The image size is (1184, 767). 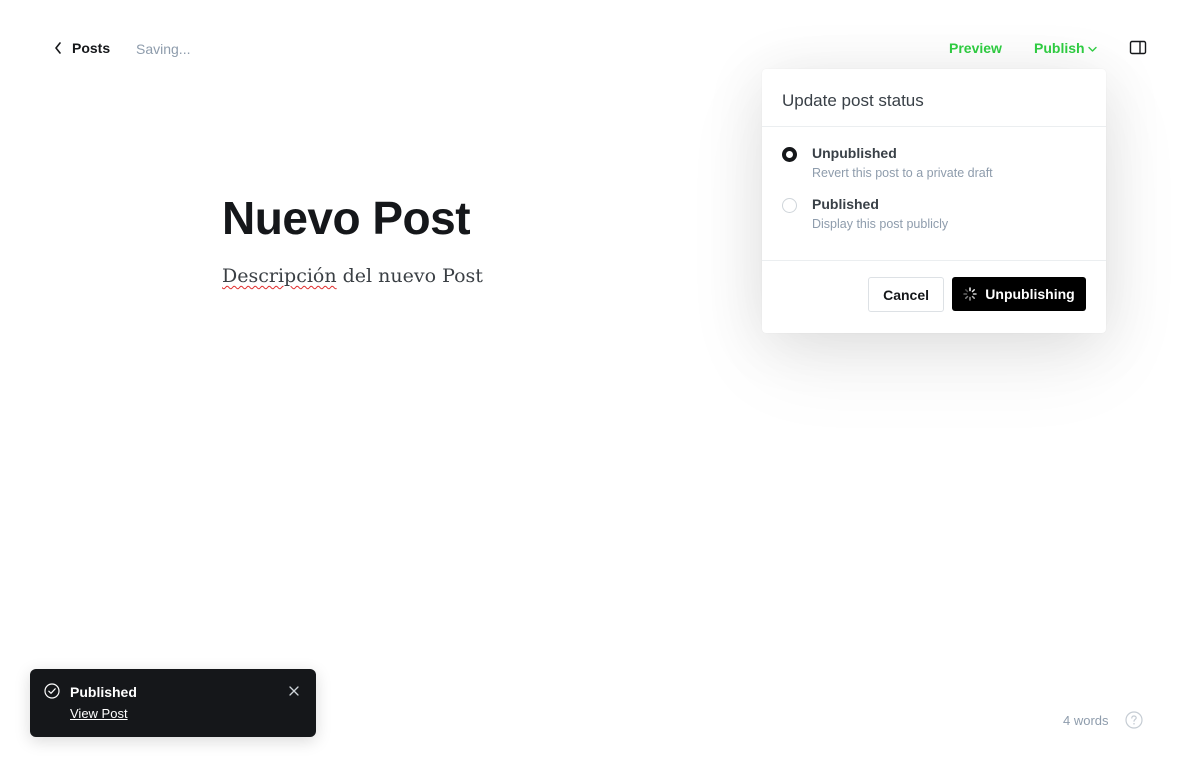 What do you see at coordinates (880, 224) in the screenshot?
I see `option-description: Display this post publicly` at bounding box center [880, 224].